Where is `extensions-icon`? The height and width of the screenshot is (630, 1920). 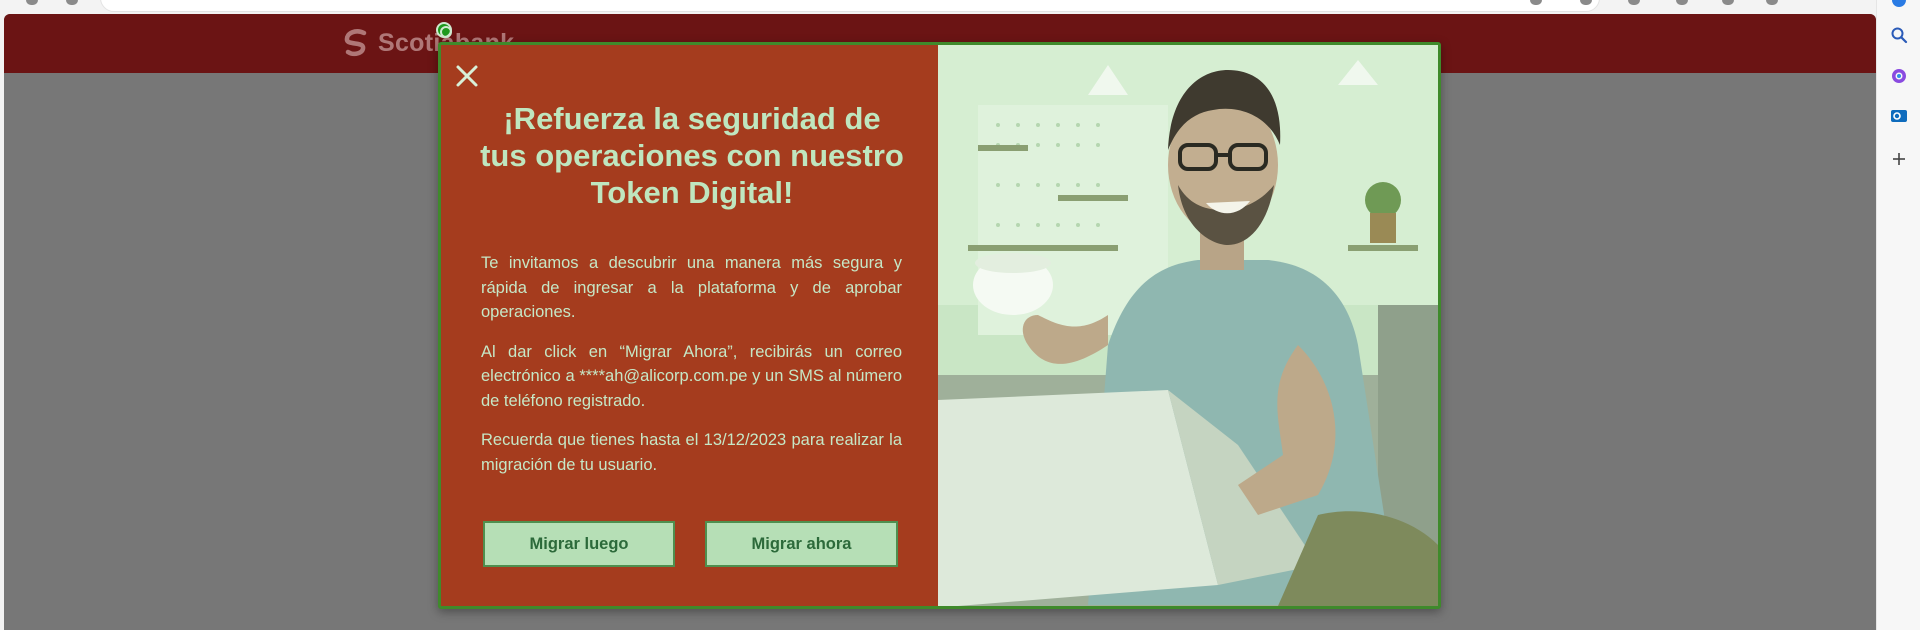 extensions-icon is located at coordinates (1772, 2).